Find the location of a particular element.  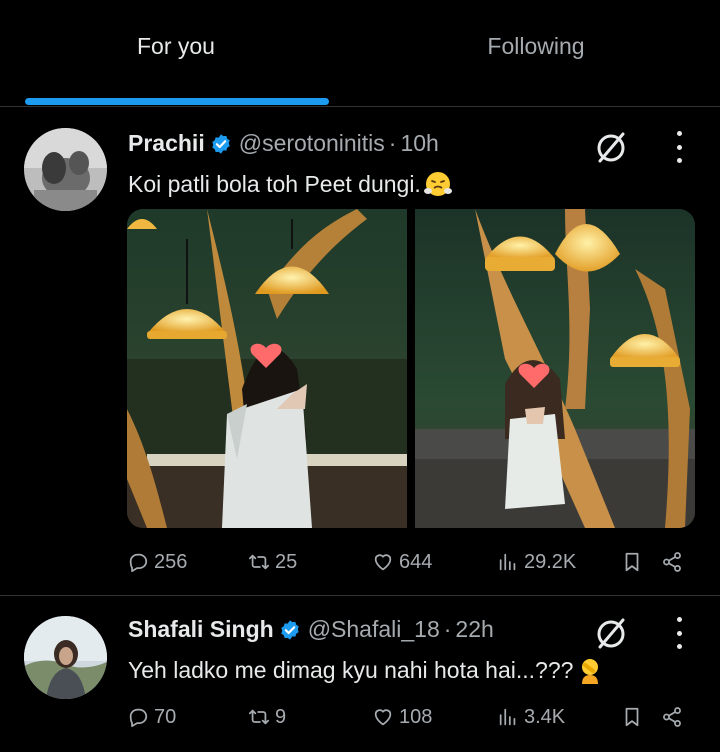

author-handle: @serotoninitis is located at coordinates (312, 143).